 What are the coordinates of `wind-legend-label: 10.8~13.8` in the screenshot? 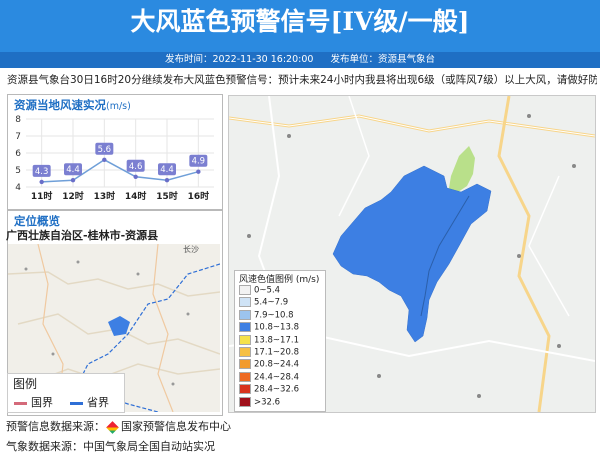 It's located at (276, 327).